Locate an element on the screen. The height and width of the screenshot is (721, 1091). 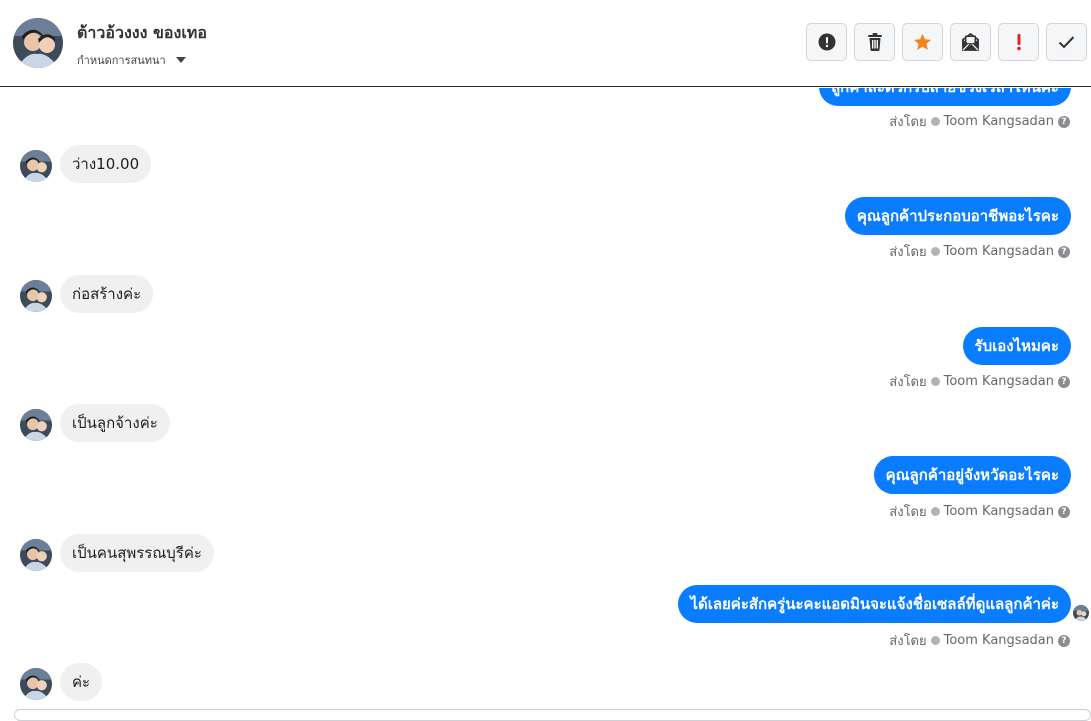
incoming-message: เป็นคนสุพรรณบุรีค่ะ is located at coordinates (137, 553).